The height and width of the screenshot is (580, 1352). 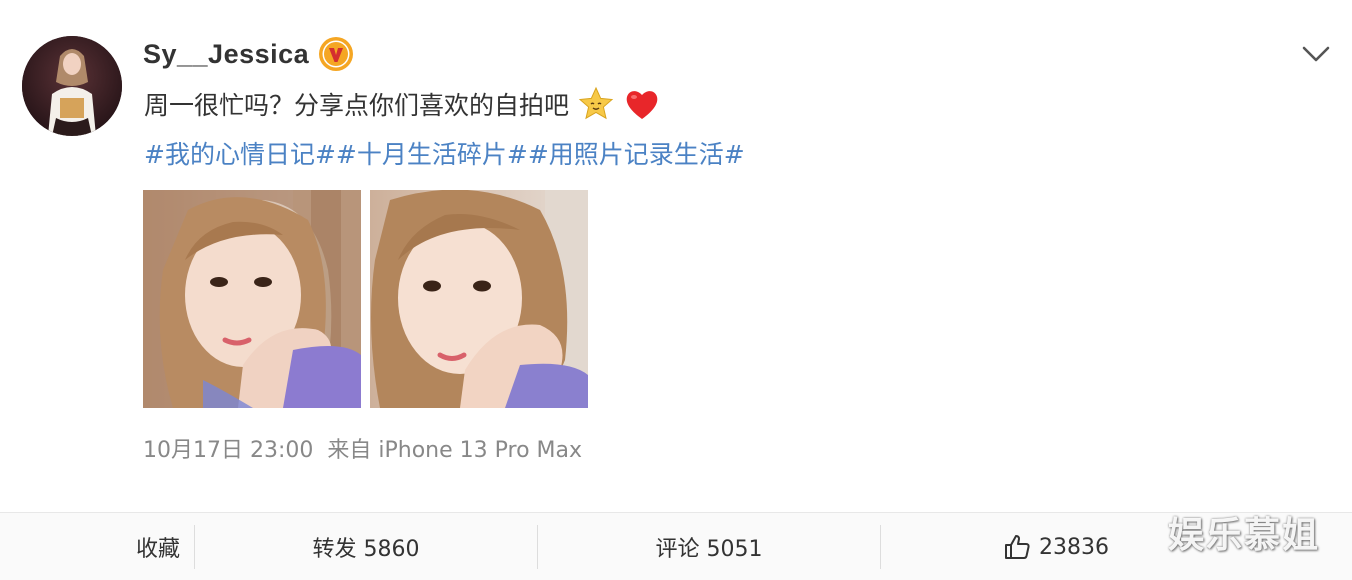 What do you see at coordinates (240, 154) in the screenshot?
I see `hashtag-mood-diary: #我的心情日记#` at bounding box center [240, 154].